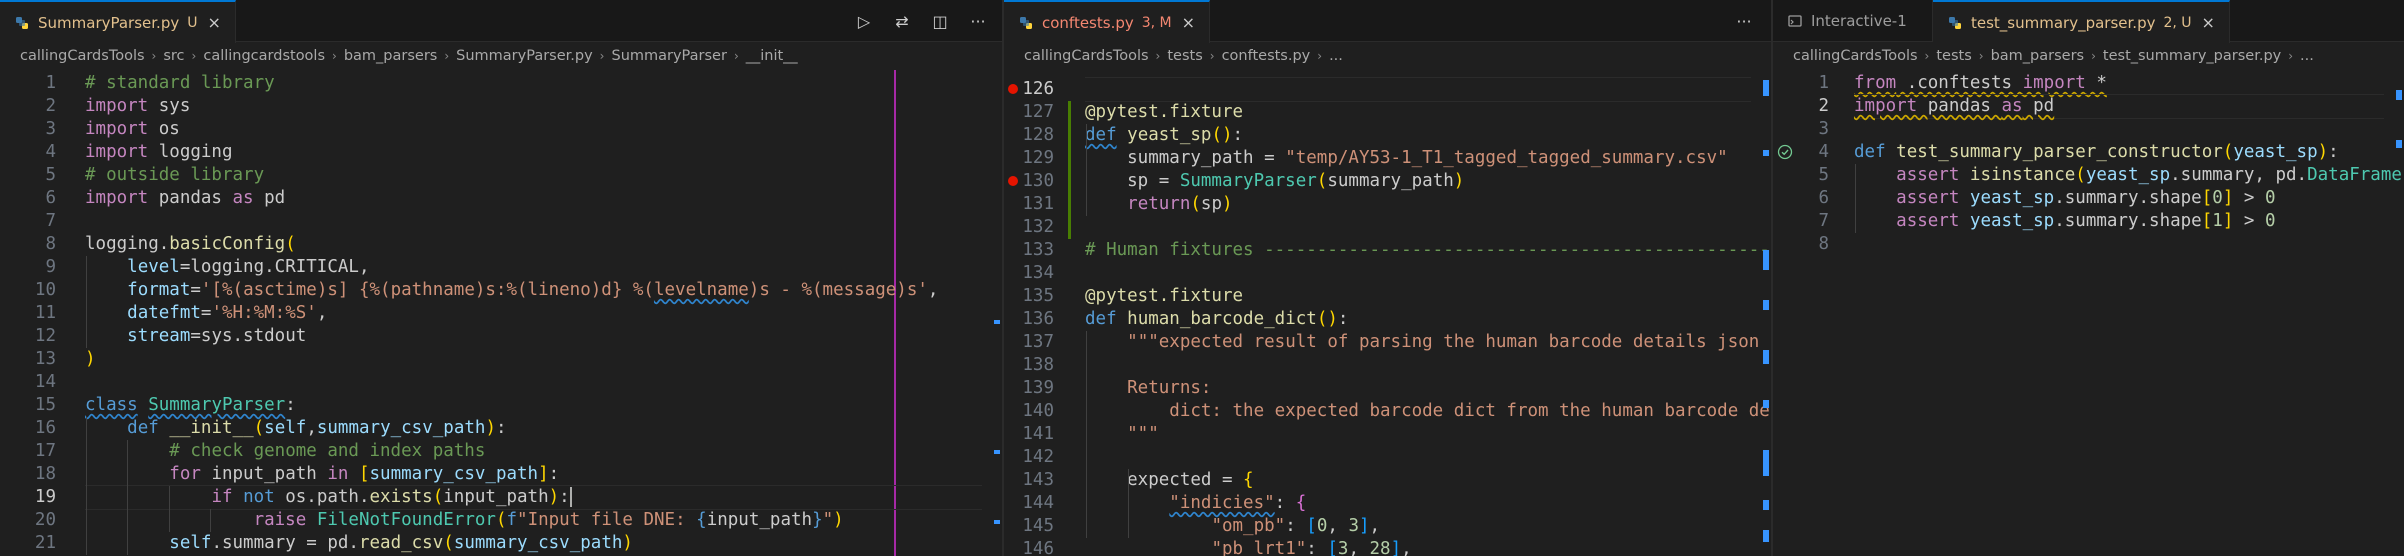 This screenshot has height=556, width=2404. Describe the element at coordinates (1101, 319) in the screenshot. I see `code-token: def` at that location.